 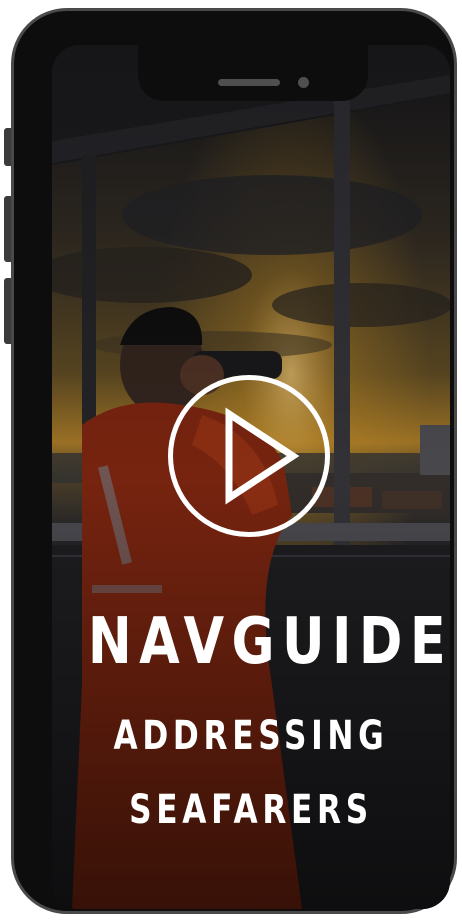 I want to click on video-subtitle-line1: ADDRESSING, so click(x=251, y=736).